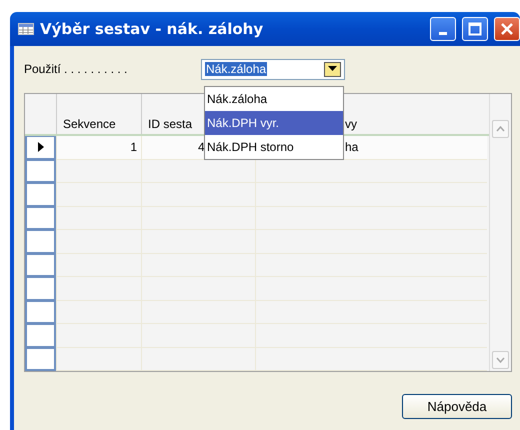  I want to click on maximize-icon, so click(475, 29).